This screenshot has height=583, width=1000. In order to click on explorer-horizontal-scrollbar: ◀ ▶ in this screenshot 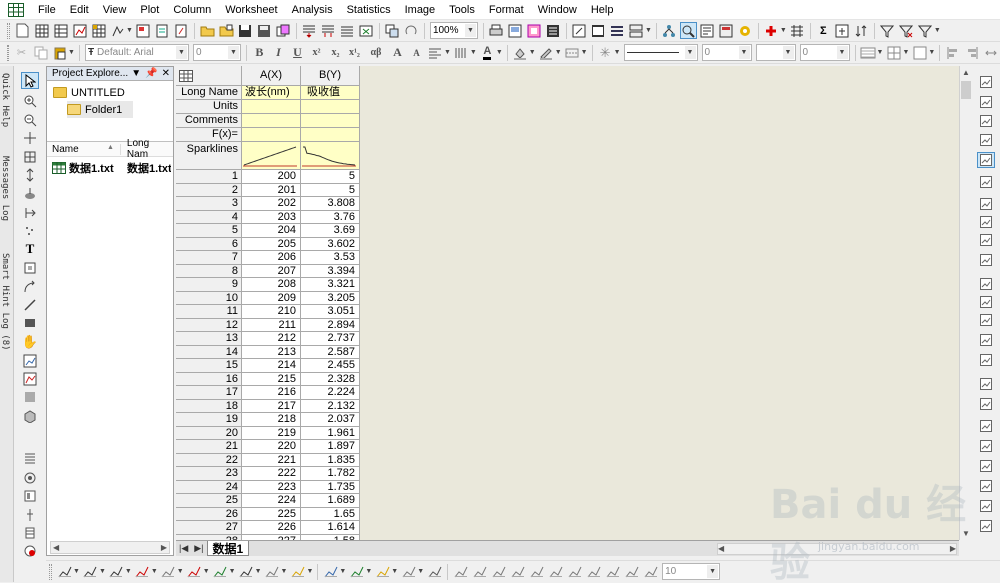, I will do `click(110, 547)`.